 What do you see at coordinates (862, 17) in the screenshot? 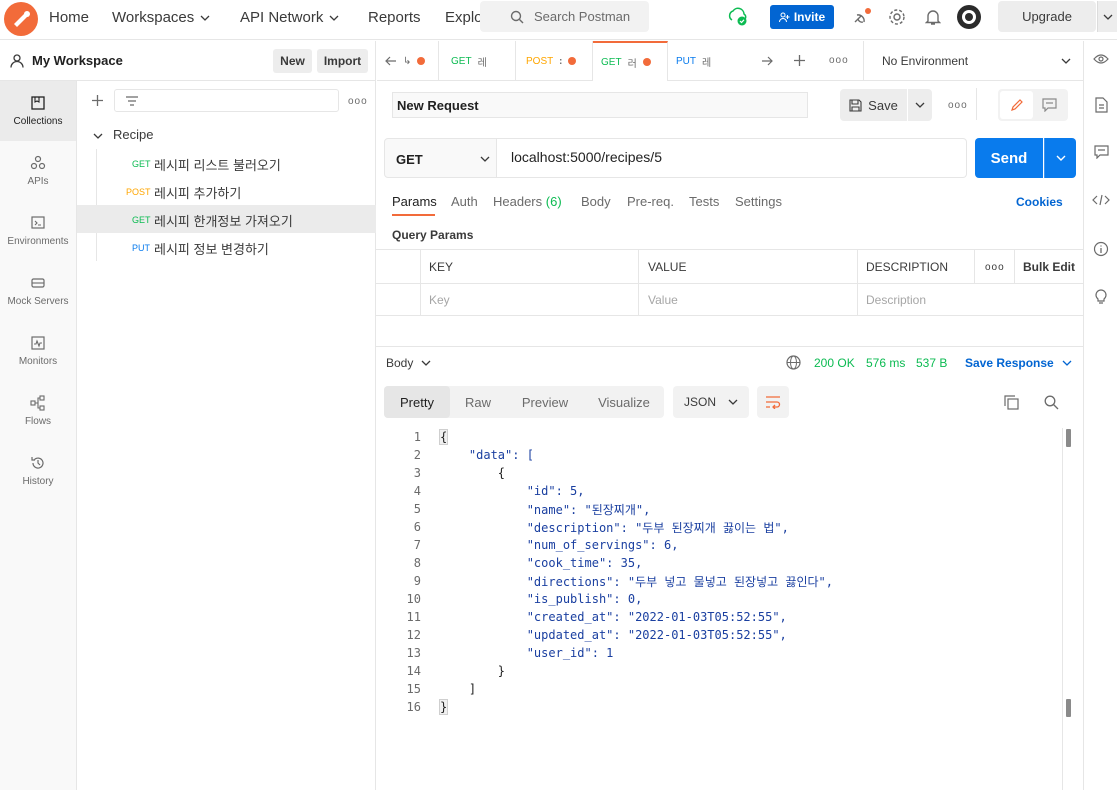
I see `satellite-icon` at bounding box center [862, 17].